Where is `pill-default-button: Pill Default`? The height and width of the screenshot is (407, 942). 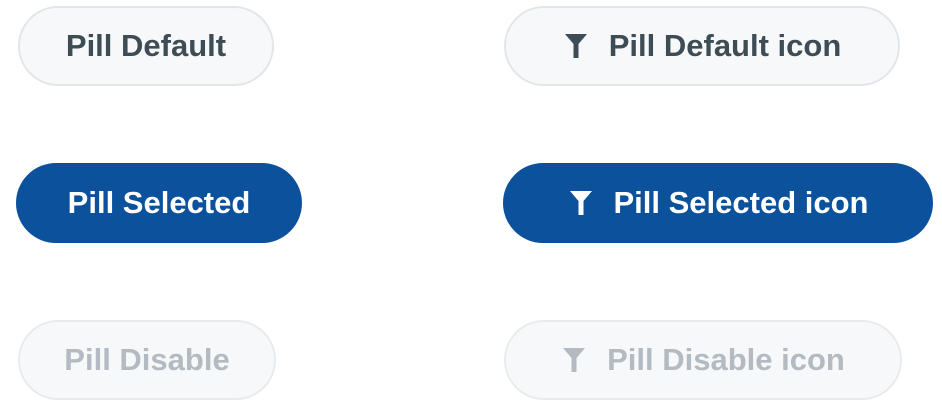 pill-default-button: Pill Default is located at coordinates (146, 46).